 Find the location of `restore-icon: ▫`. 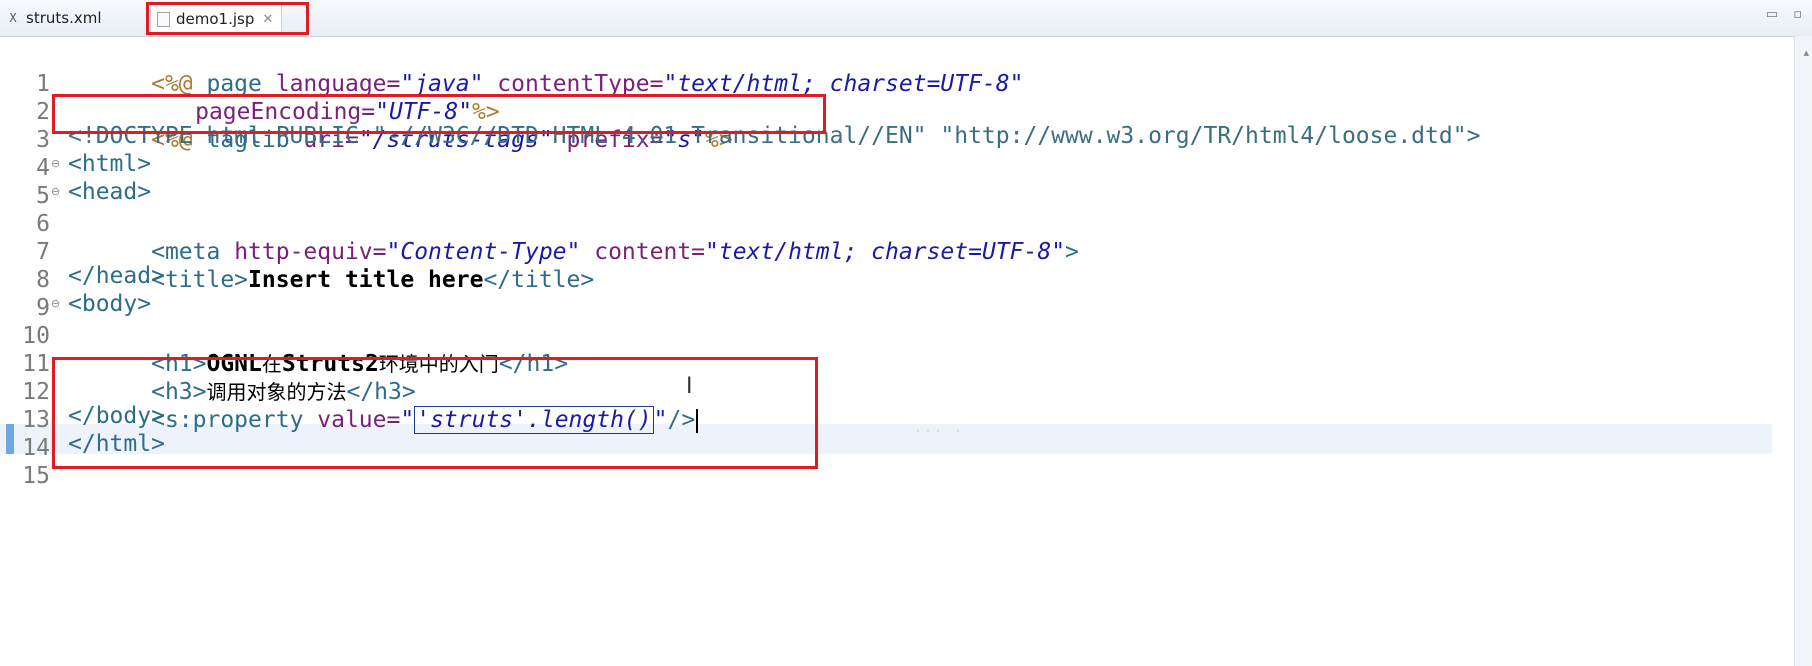

restore-icon: ▫ is located at coordinates (1797, 14).